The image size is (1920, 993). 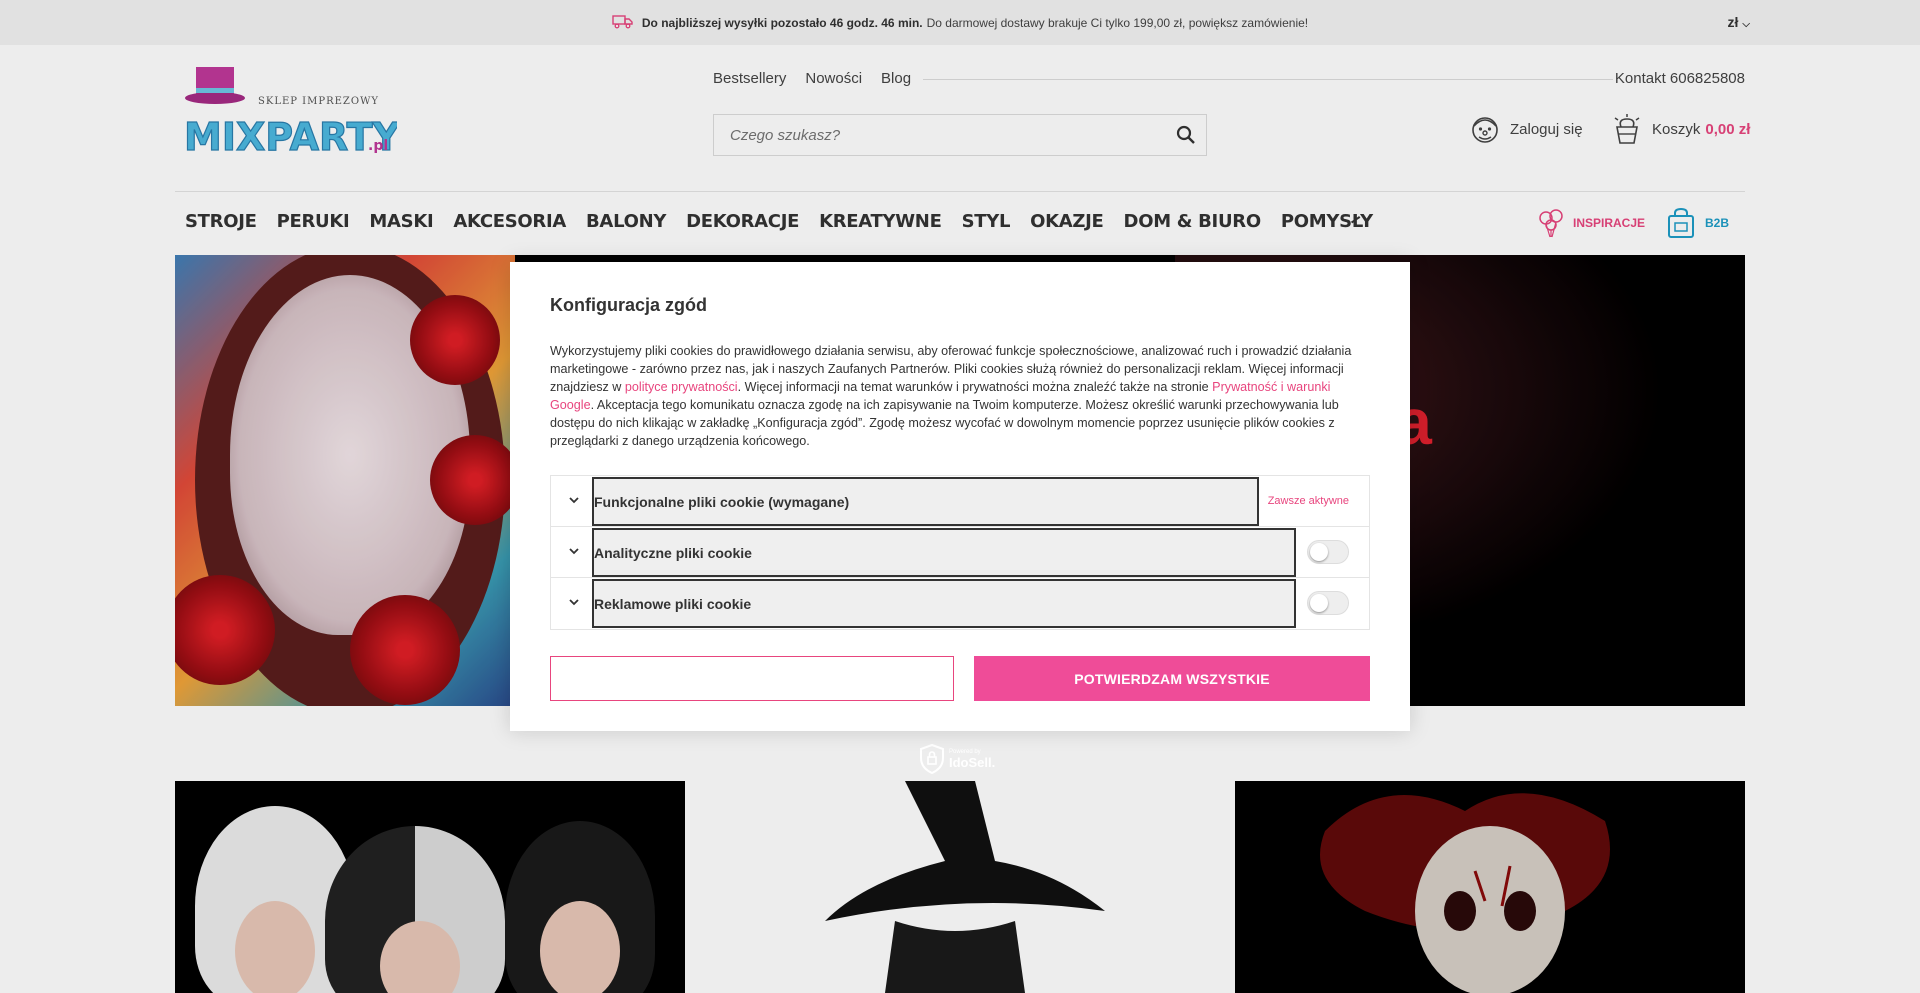 I want to click on idosell-brand: IdoSell., so click(x=972, y=762).